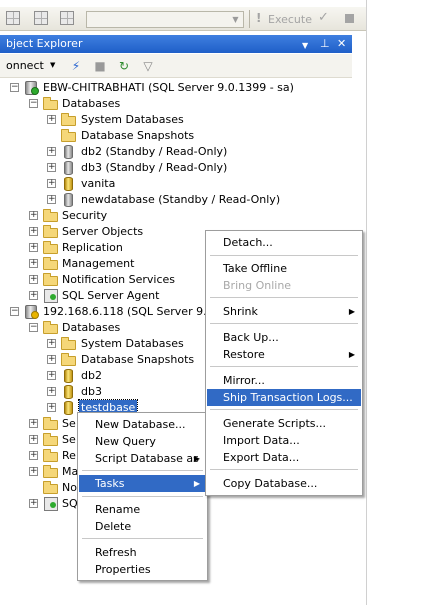  I want to click on menu-item-shrink: Shrink ▶, so click(284, 311).